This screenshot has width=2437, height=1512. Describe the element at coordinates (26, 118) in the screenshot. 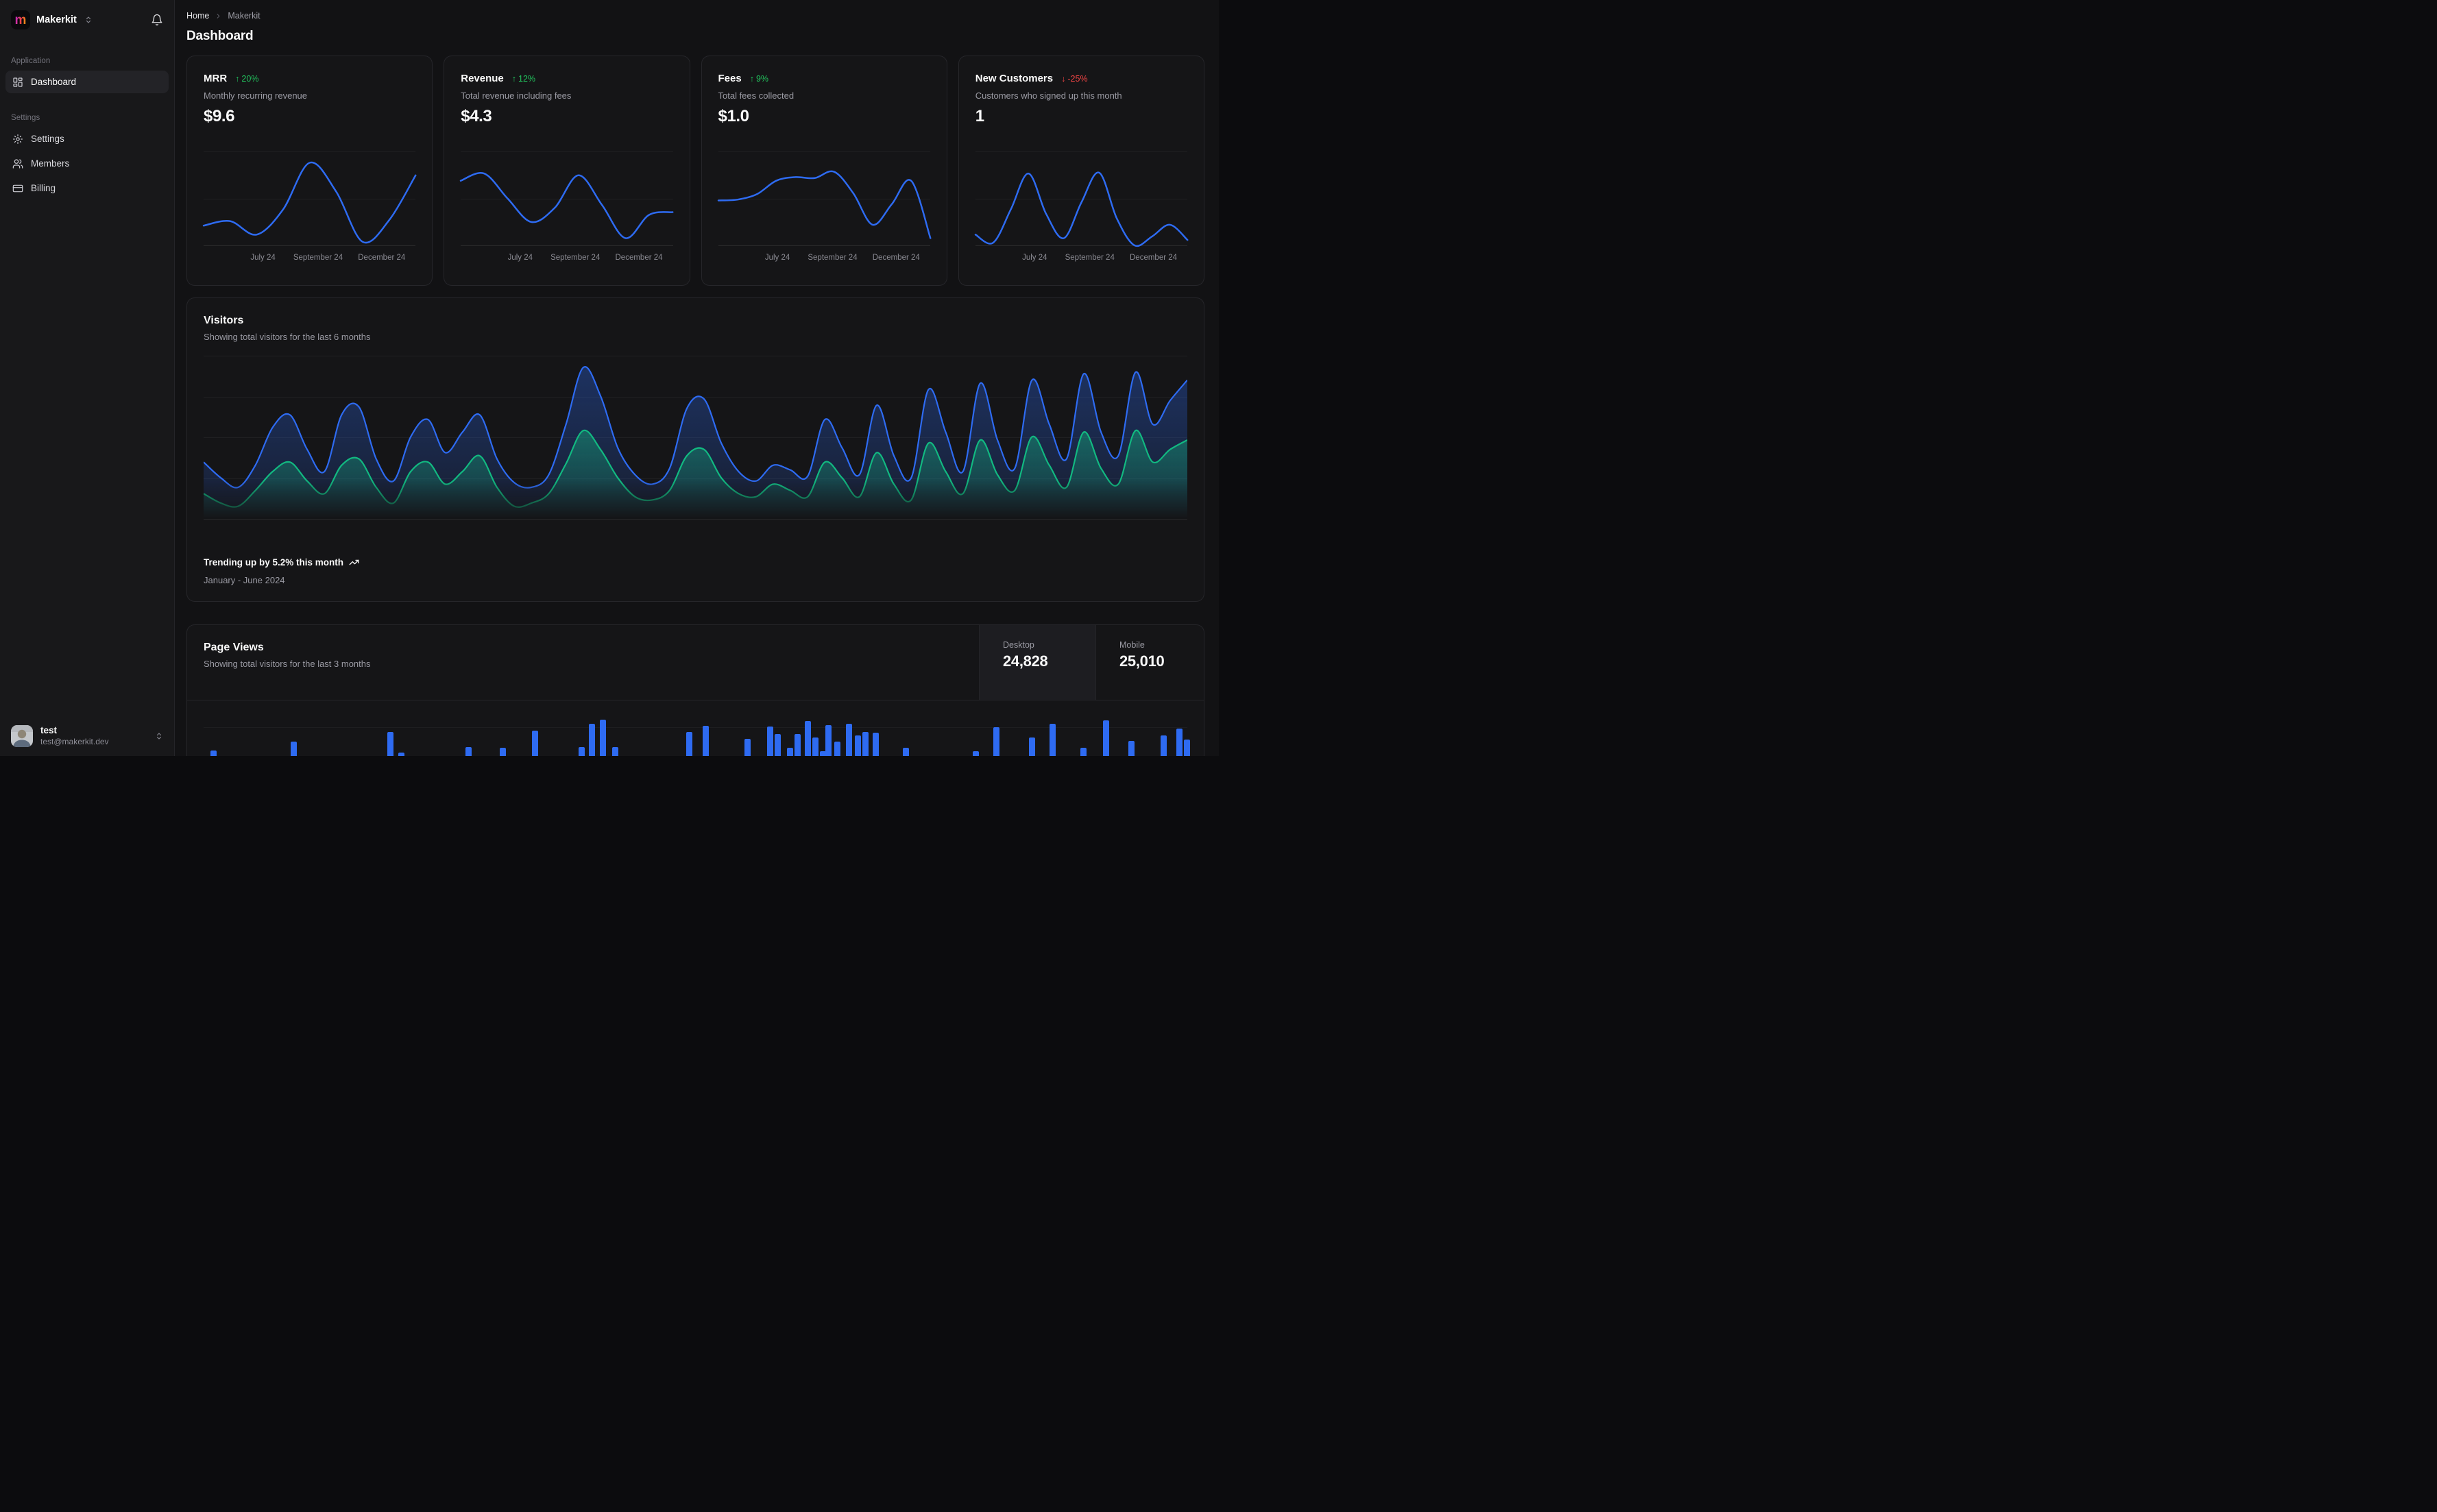

I see `sidebar-section-settings: Settings` at that location.